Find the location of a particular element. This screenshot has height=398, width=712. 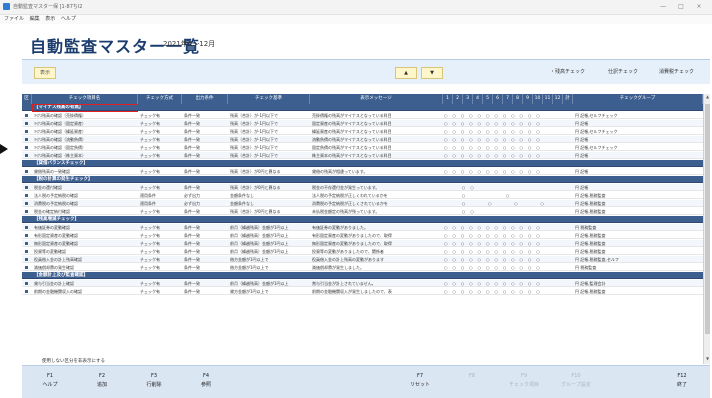

f9-button: F9 チェック項目 is located at coordinates (524, 382).